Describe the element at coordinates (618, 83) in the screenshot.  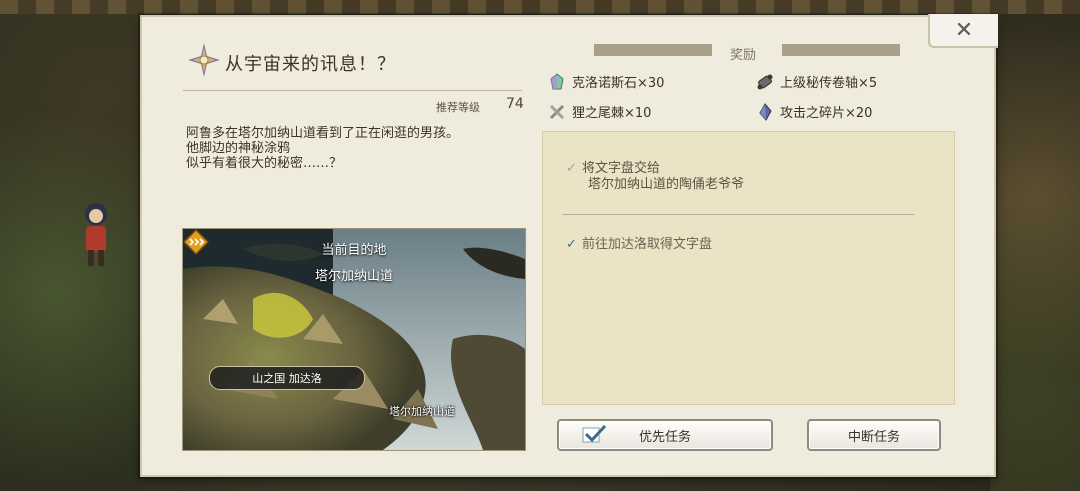
I see `reward-label: 克洛诺斯石×30` at that location.